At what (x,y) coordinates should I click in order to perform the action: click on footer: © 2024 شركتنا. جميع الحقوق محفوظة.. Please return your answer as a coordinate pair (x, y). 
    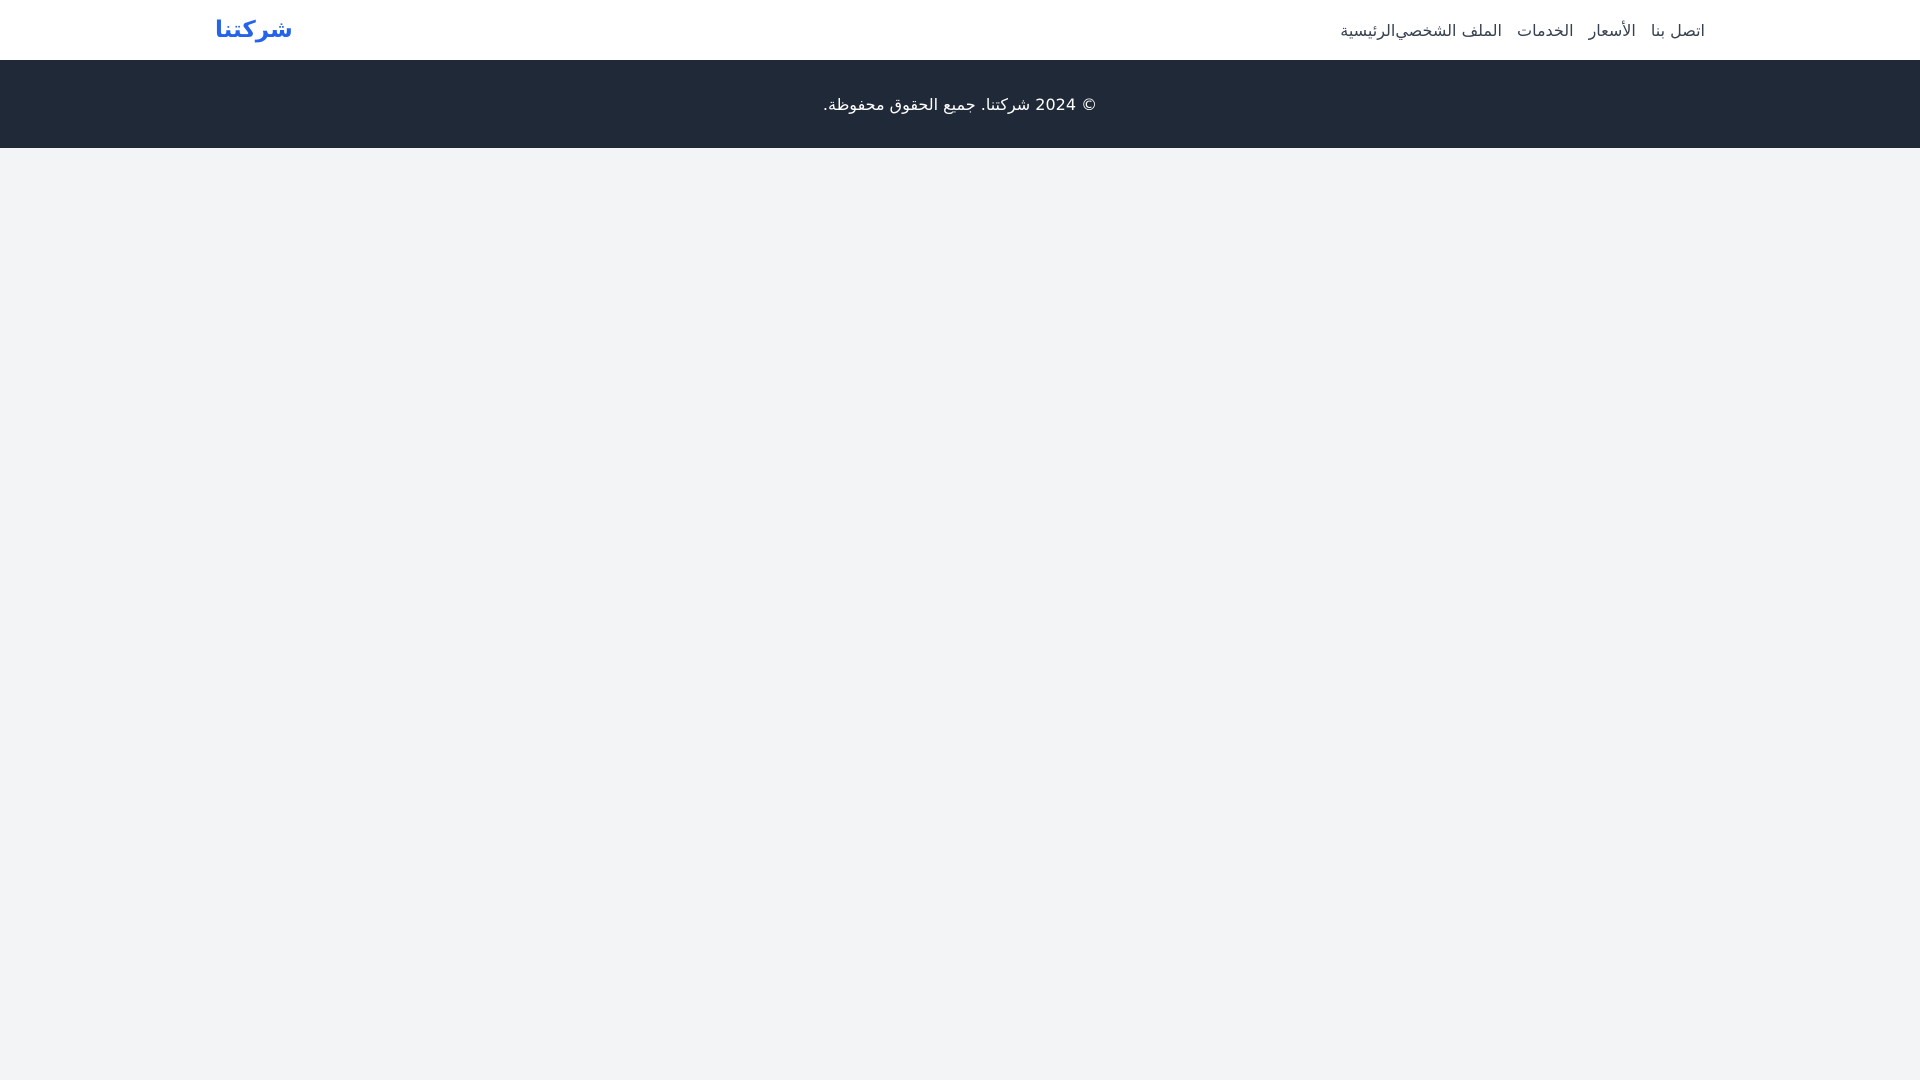
    Looking at the image, I should click on (960, 104).